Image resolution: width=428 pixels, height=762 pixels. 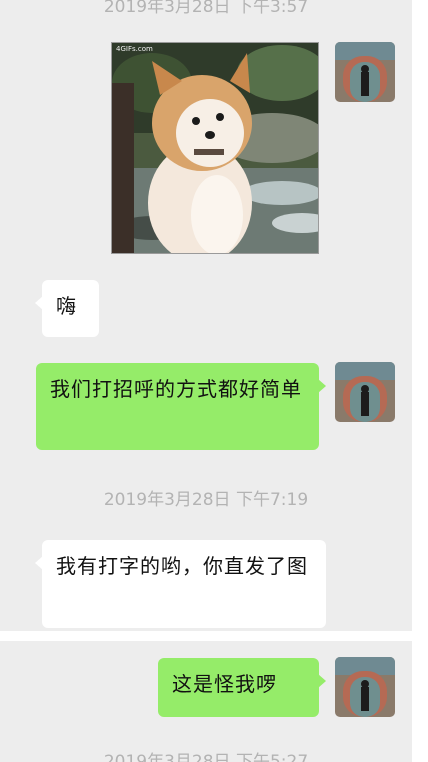 What do you see at coordinates (206, 757) in the screenshot?
I see `message-timestamp: 2019年3月28日 下午5:27` at bounding box center [206, 757].